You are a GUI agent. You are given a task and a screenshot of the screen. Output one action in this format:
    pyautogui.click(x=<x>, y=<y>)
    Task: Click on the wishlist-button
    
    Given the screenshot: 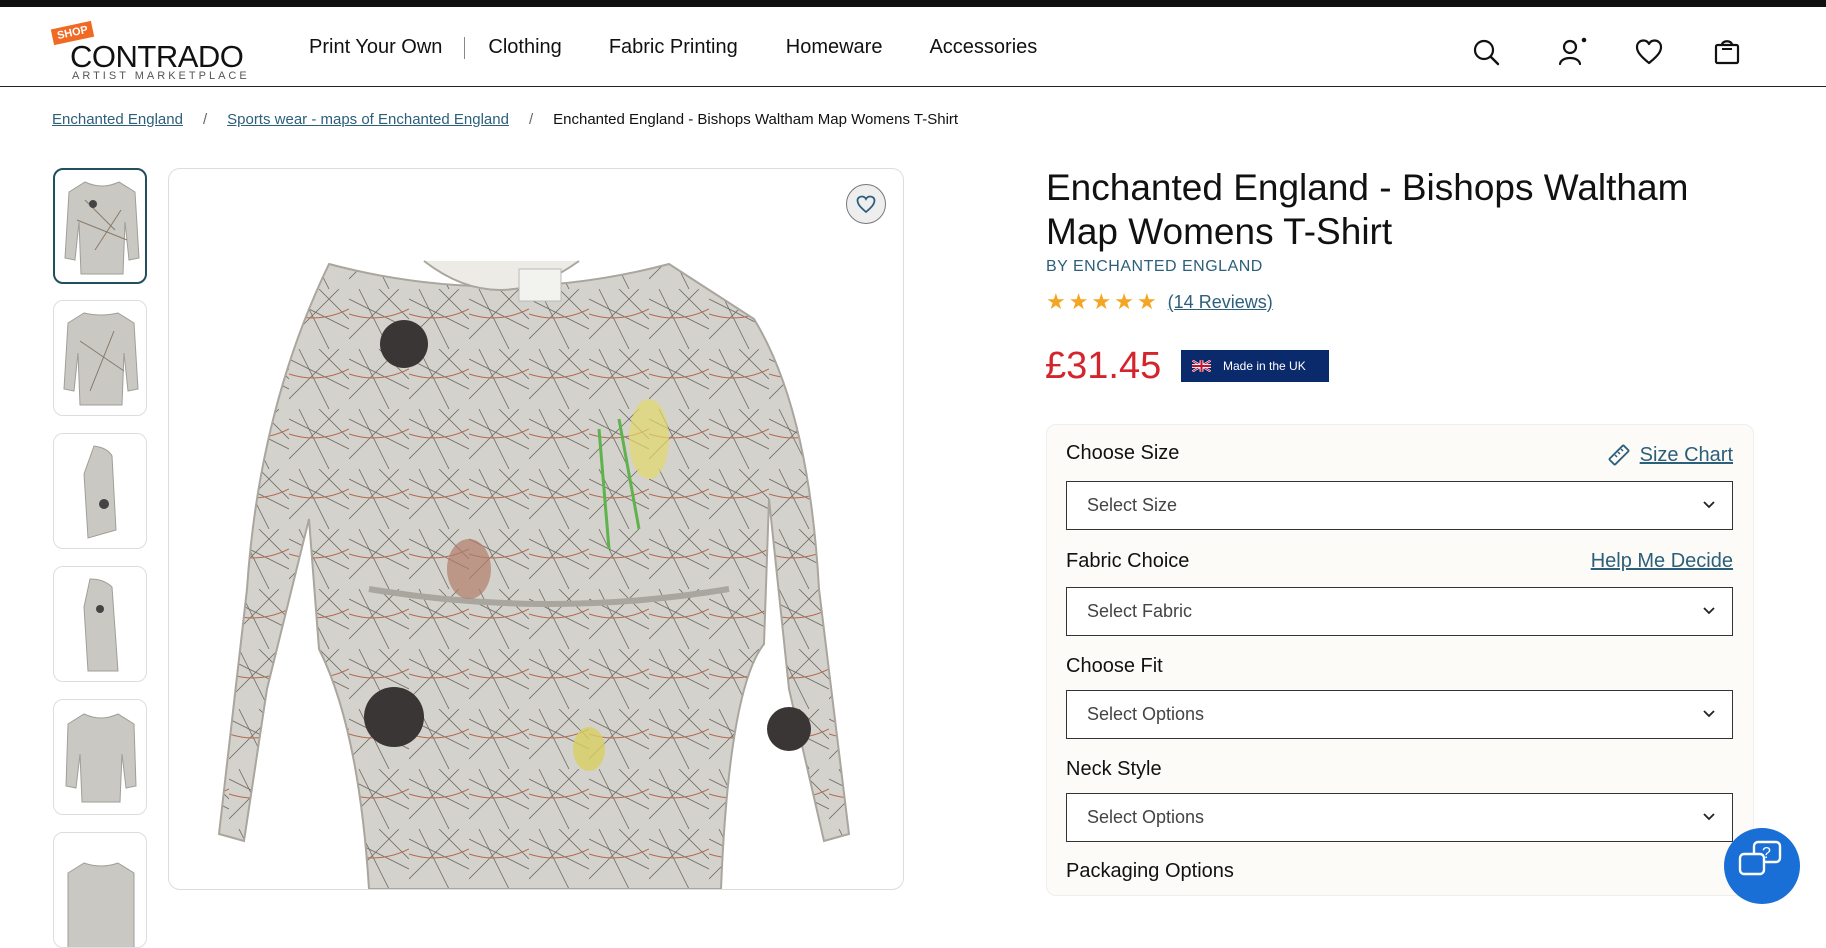 What is the action you would take?
    pyautogui.click(x=866, y=204)
    